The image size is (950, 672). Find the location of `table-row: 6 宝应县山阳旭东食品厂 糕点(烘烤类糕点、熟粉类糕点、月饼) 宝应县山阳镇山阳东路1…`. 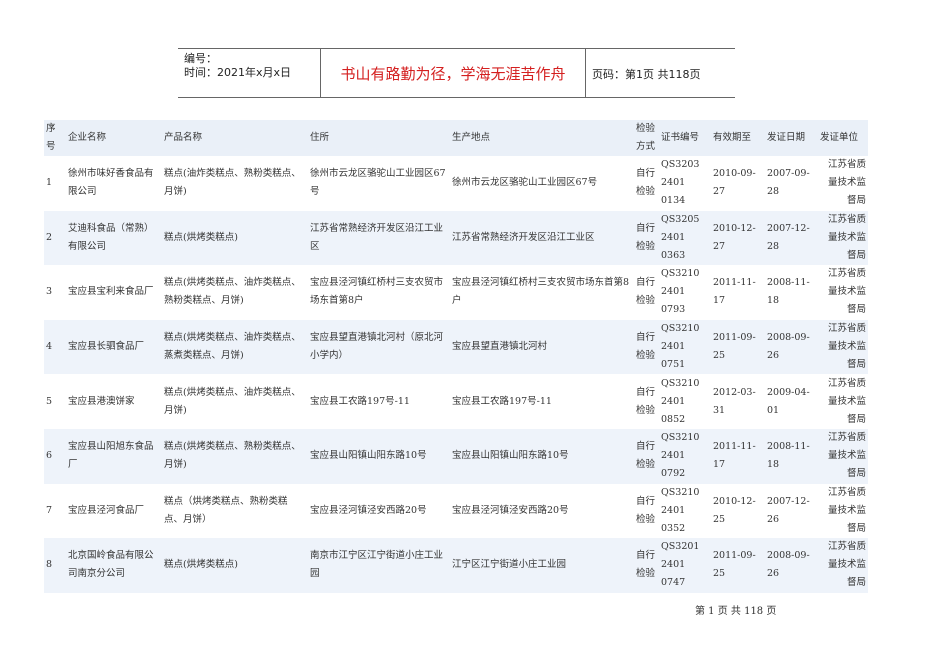

table-row: 6 宝应县山阳旭东食品厂 糕点(烘烤类糕点、熟粉类糕点、月饼) 宝应县山阳镇山阳东路1… is located at coordinates (456, 456).